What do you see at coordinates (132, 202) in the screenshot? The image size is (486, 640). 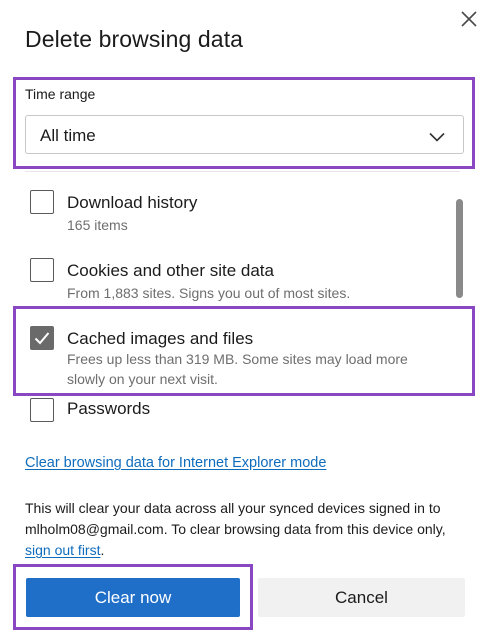 I see `item-title: Download history` at bounding box center [132, 202].